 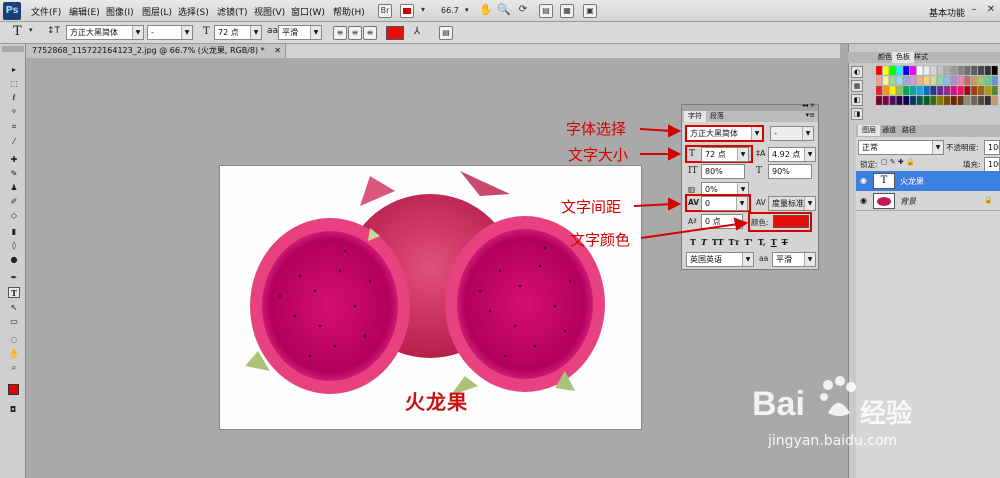 I want to click on adjustments-panel-icon: ◧, so click(x=857, y=100).